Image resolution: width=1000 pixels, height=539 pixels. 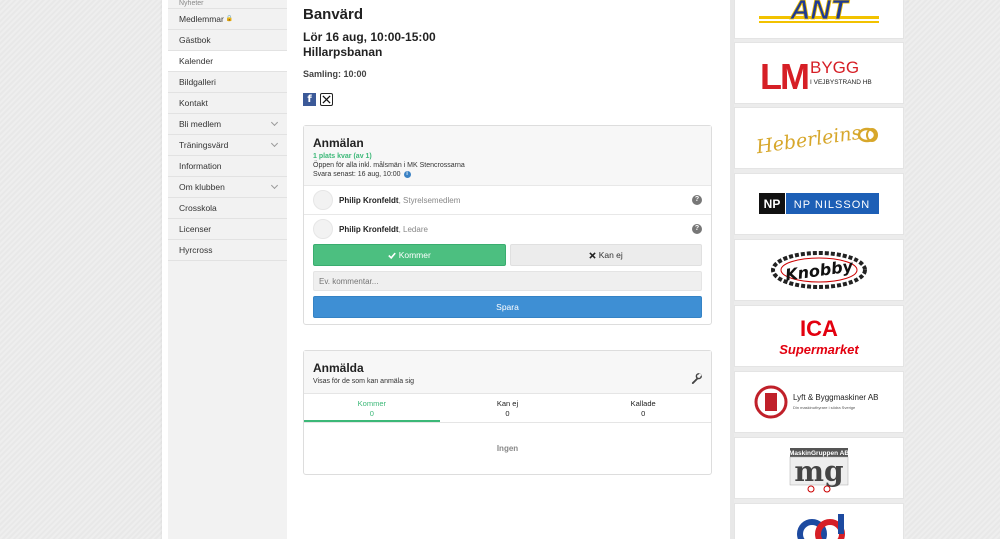 What do you see at coordinates (836, 397) in the screenshot?
I see `svg-text: Lyft & Byggmaskiner AB` at bounding box center [836, 397].